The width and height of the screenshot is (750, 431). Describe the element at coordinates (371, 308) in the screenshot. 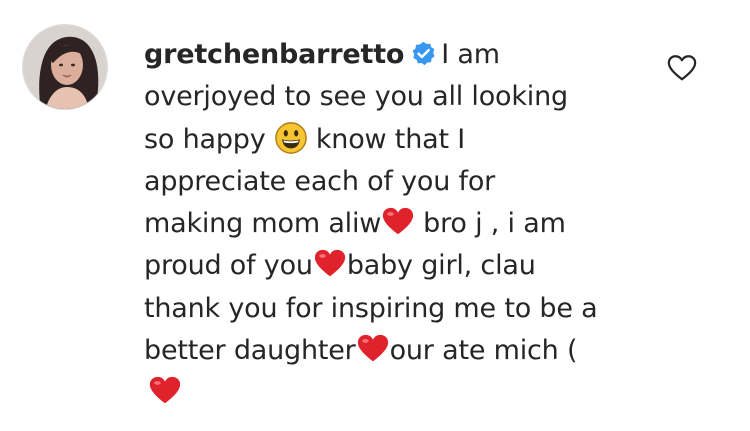

I see `comment-text-segment: thank you for inspiring me to be a` at that location.